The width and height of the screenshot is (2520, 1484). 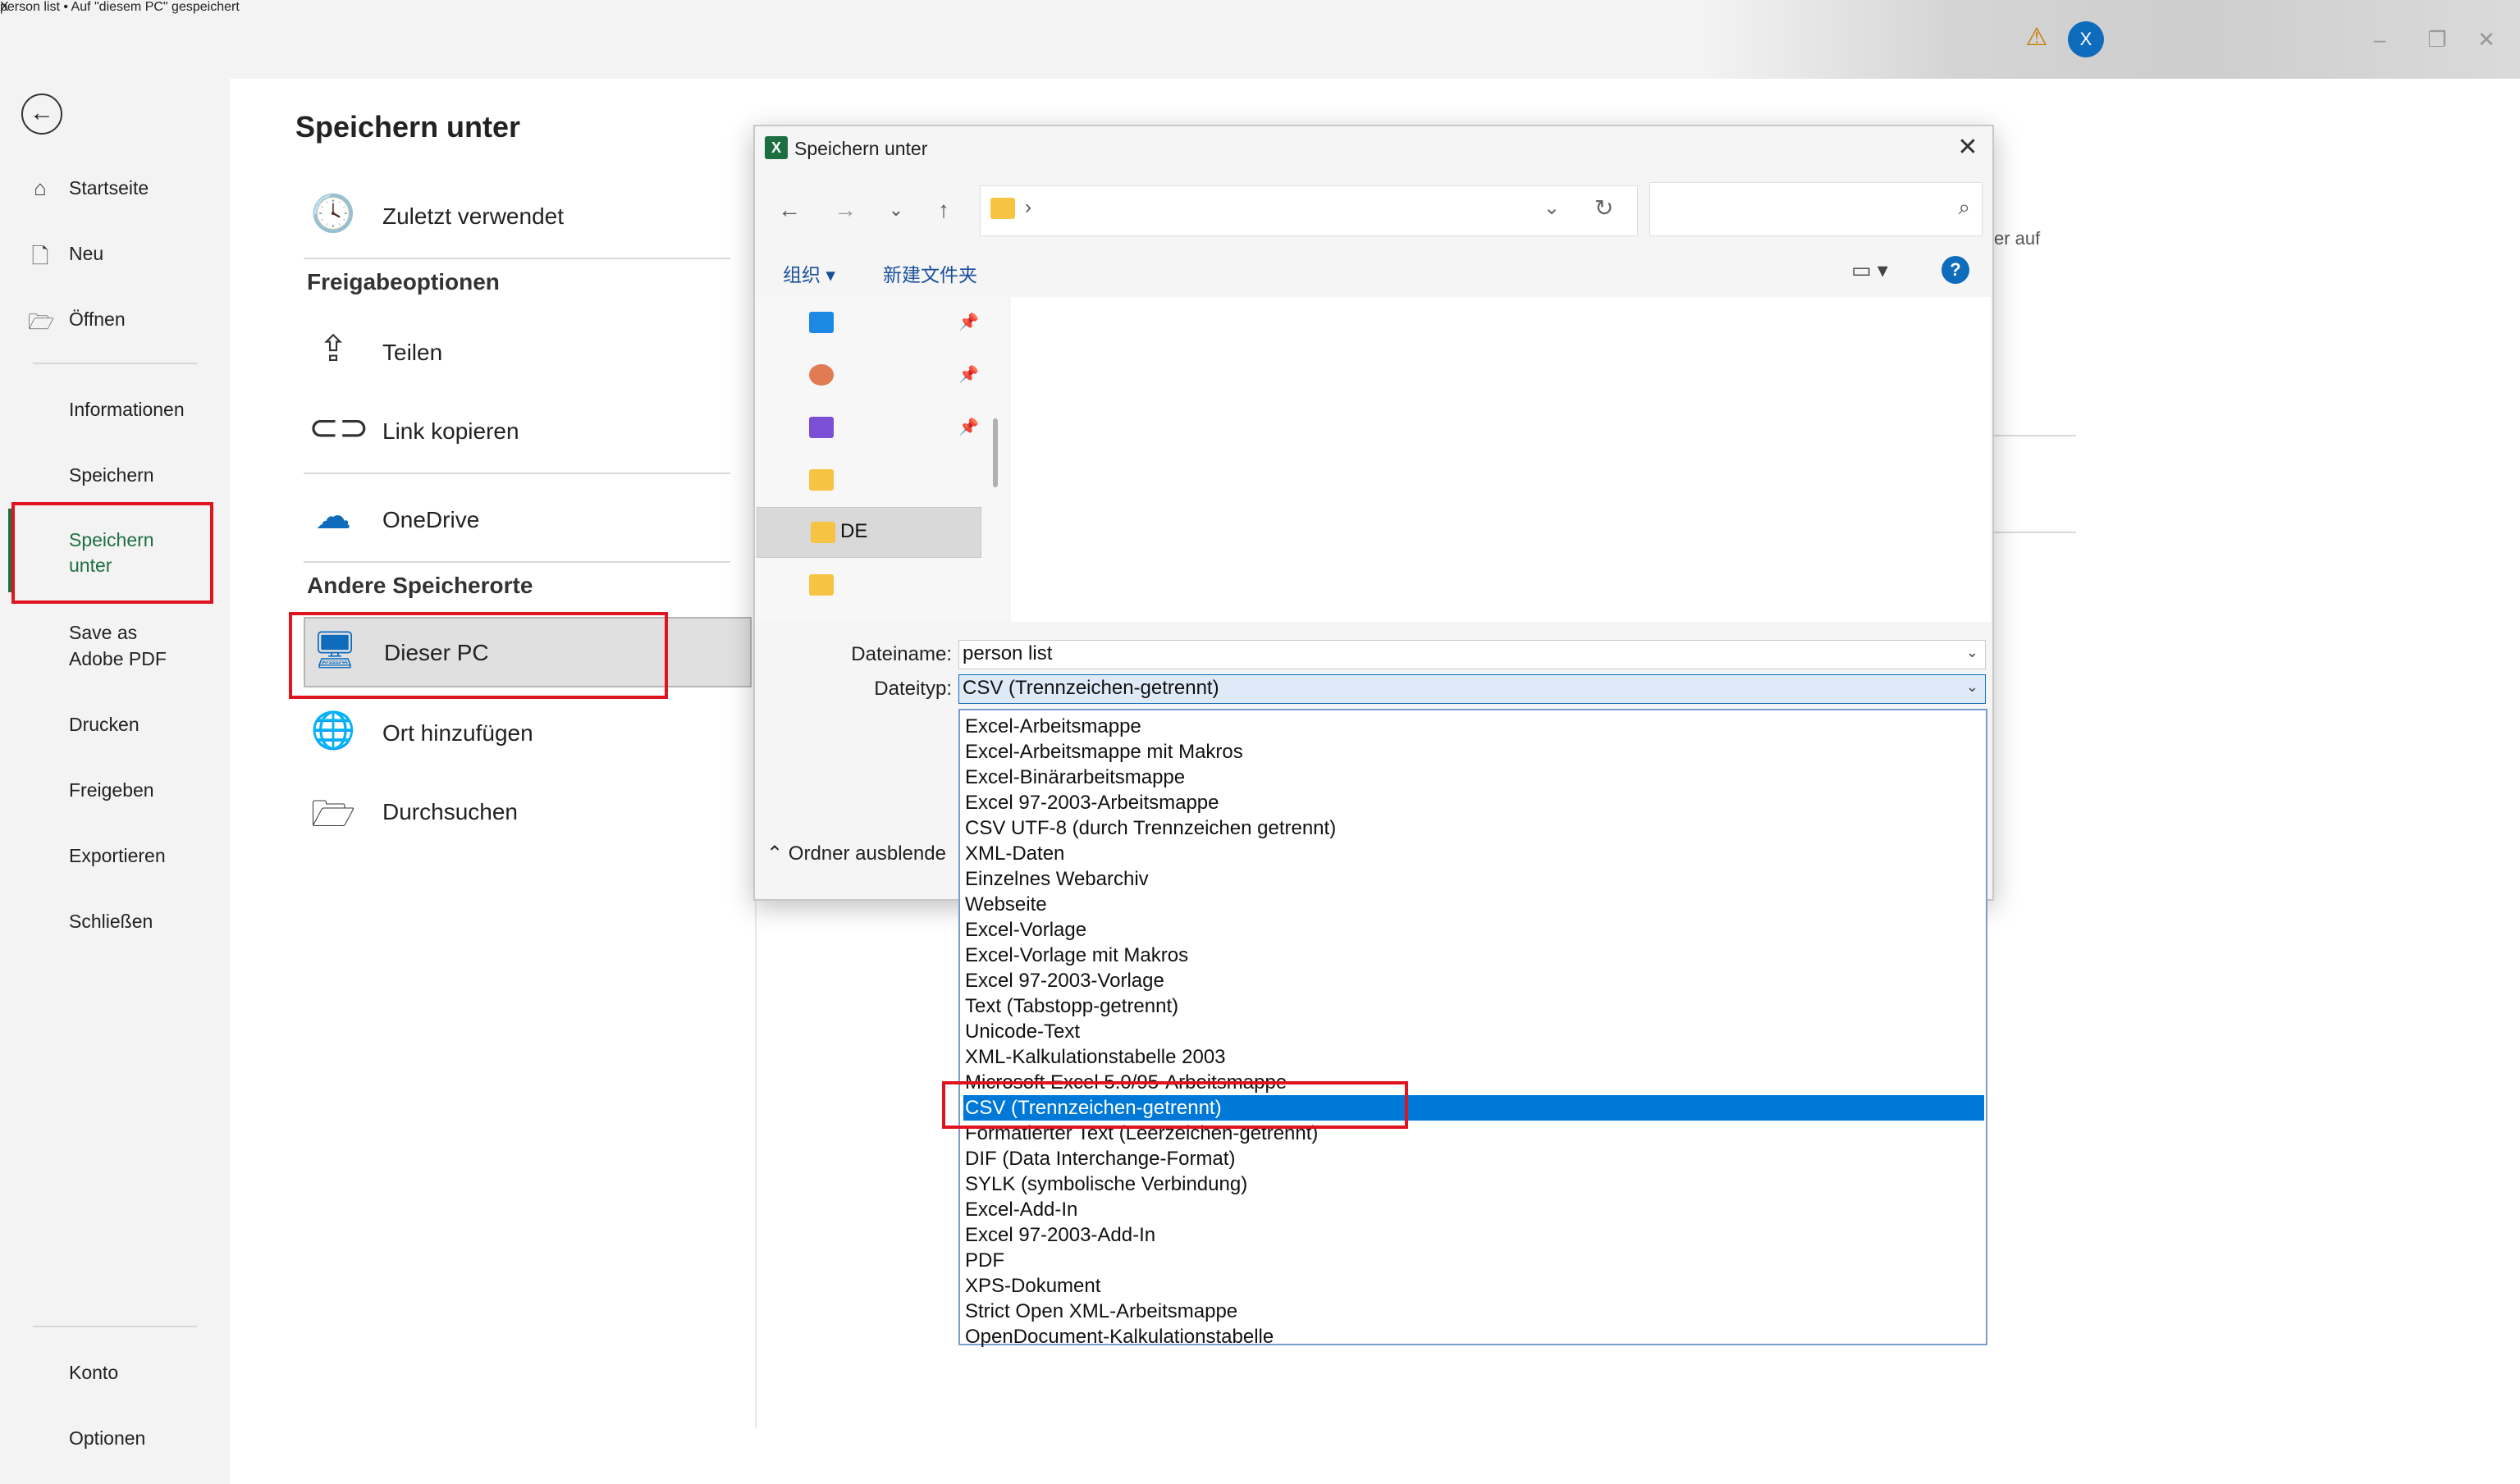 I want to click on filetype-option: XPS-Dokument, so click(x=1473, y=1286).